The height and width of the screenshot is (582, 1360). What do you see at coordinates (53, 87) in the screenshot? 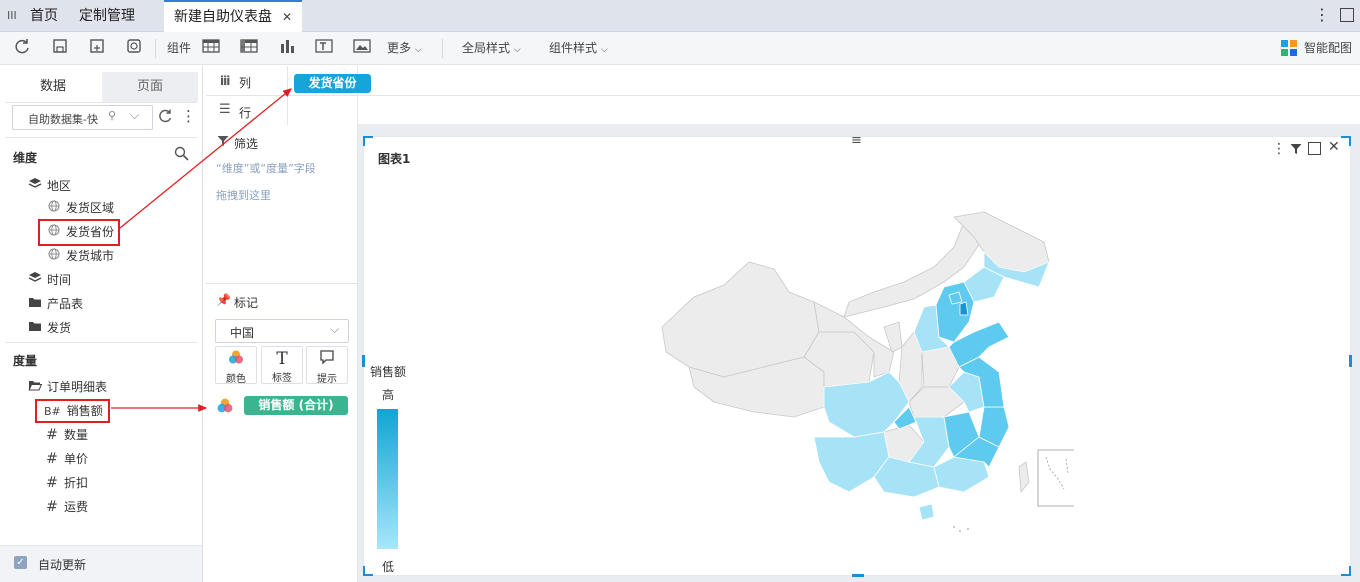
I see `tab-data: 数据` at bounding box center [53, 87].